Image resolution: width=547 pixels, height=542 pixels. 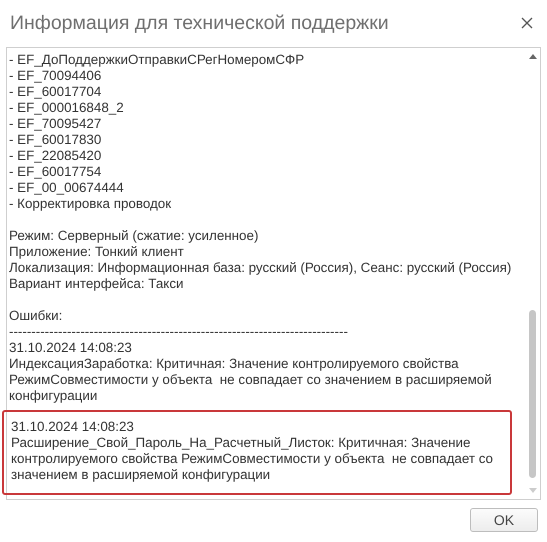 I want to click on module-line: - EF_22085420, so click(x=55, y=156).